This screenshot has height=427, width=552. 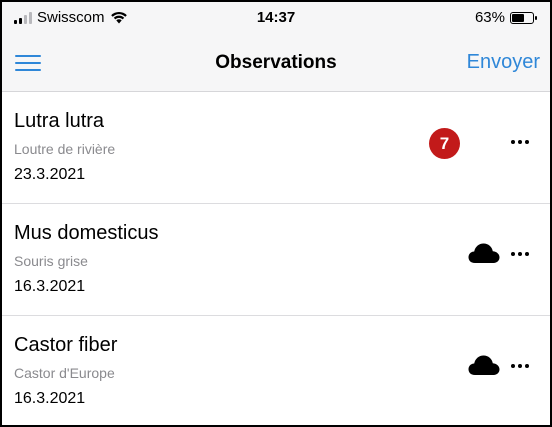 What do you see at coordinates (276, 64) in the screenshot?
I see `navigation-bar: Observations Envoyer` at bounding box center [276, 64].